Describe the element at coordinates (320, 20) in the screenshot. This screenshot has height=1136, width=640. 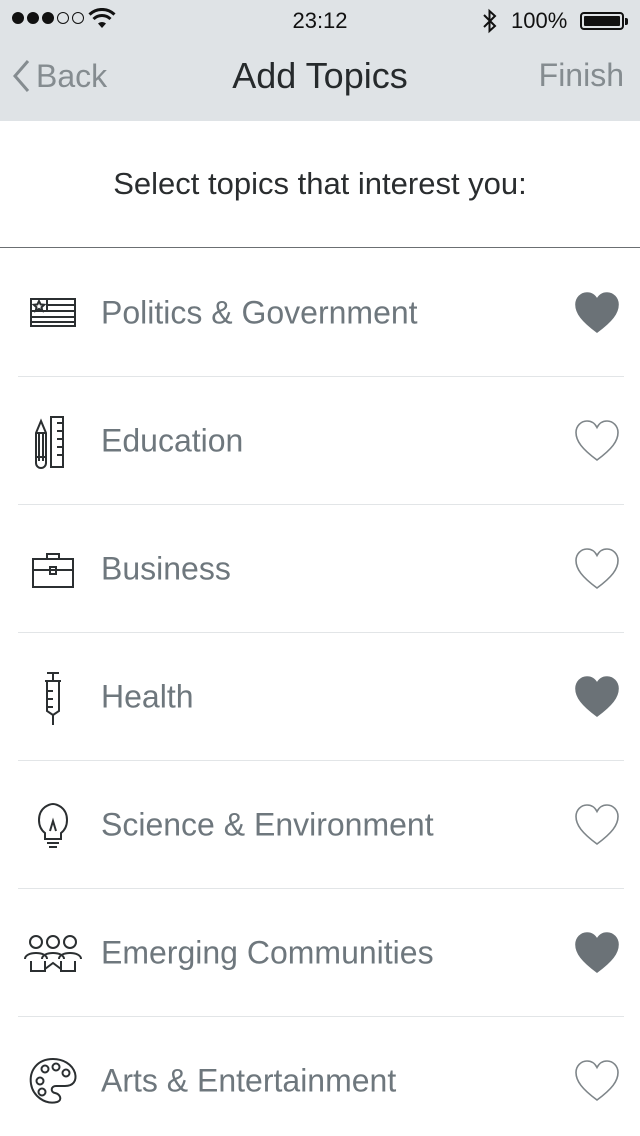
I see `status-bar: 23:12 100%` at that location.